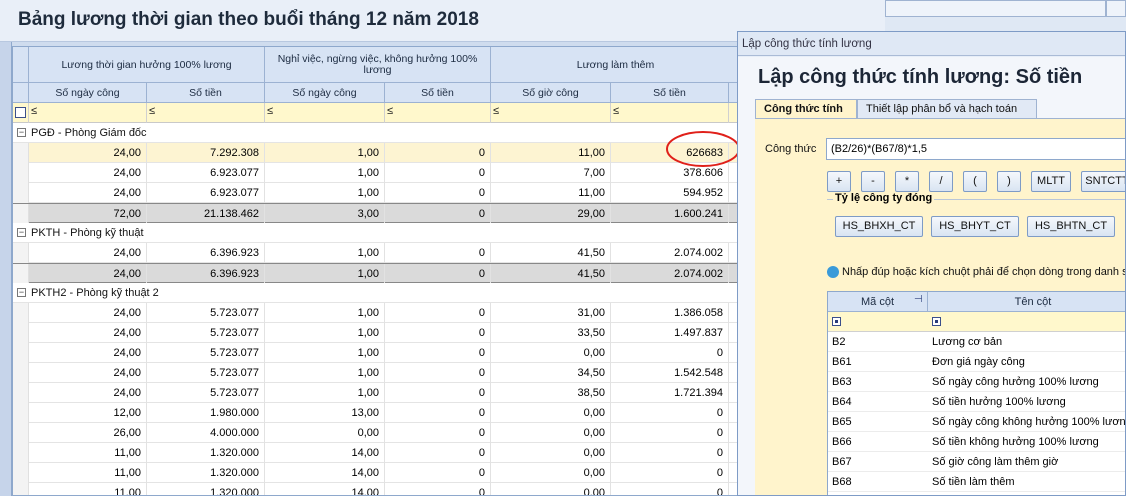 The height and width of the screenshot is (496, 1126). I want to click on grid-cell: 7.292.308, so click(206, 153).